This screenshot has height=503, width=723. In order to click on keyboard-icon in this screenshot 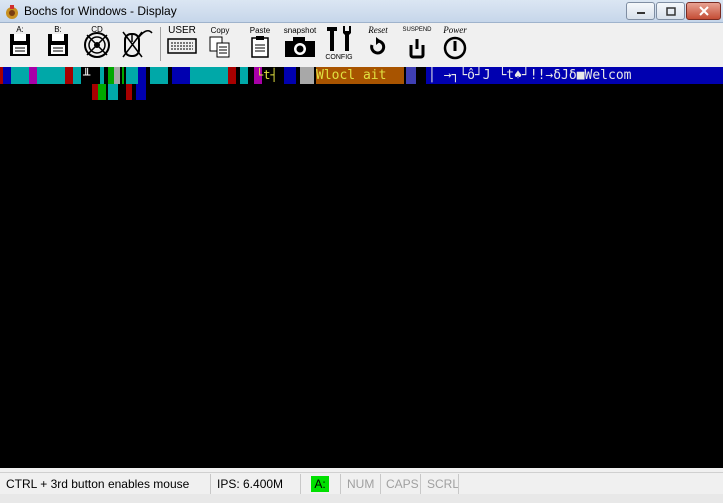, I will do `click(182, 46)`.